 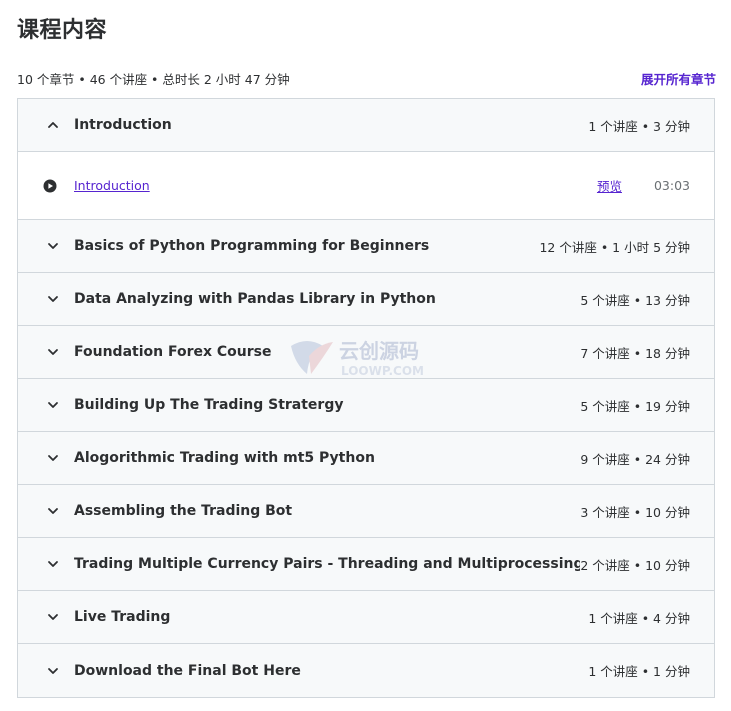 I want to click on lecture-duration: 03:03, so click(x=671, y=185).